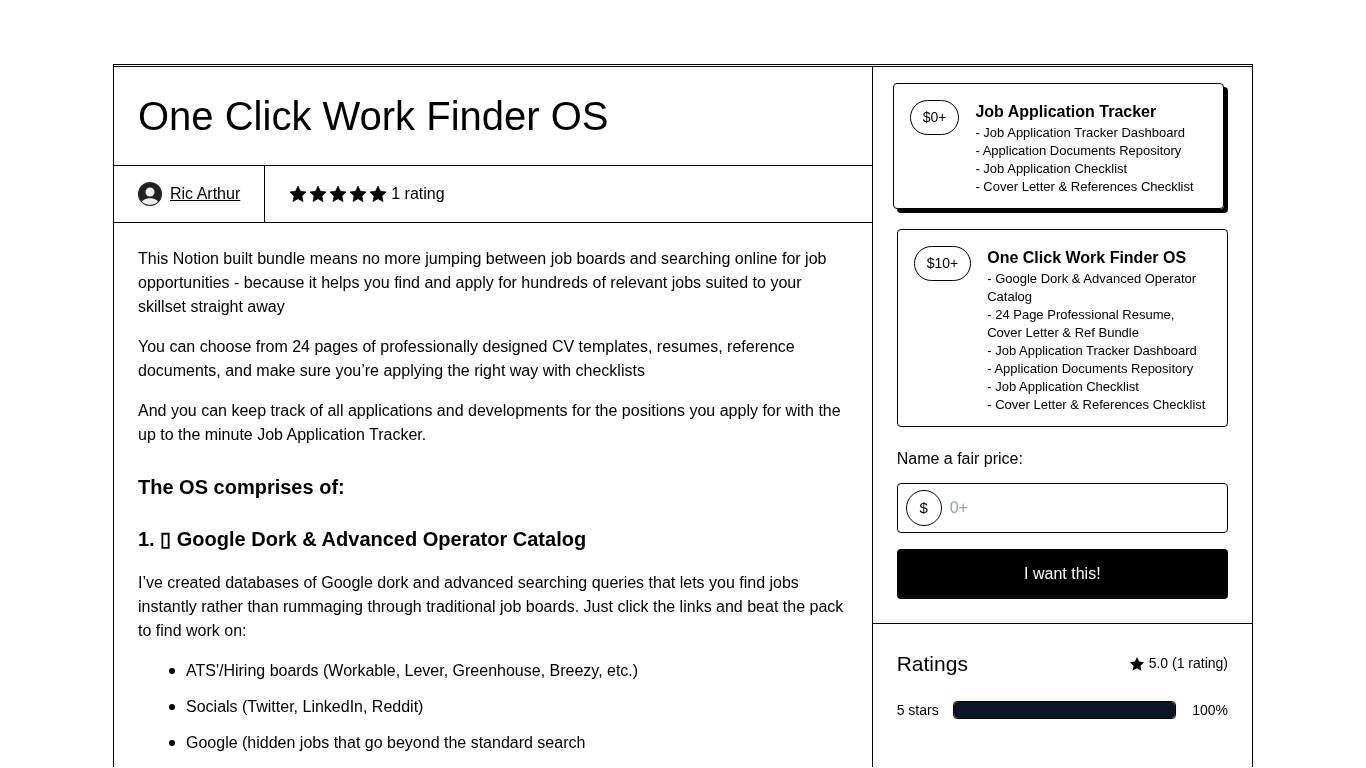 The width and height of the screenshot is (1366, 768). I want to click on rating-percent: 100%, so click(1209, 710).